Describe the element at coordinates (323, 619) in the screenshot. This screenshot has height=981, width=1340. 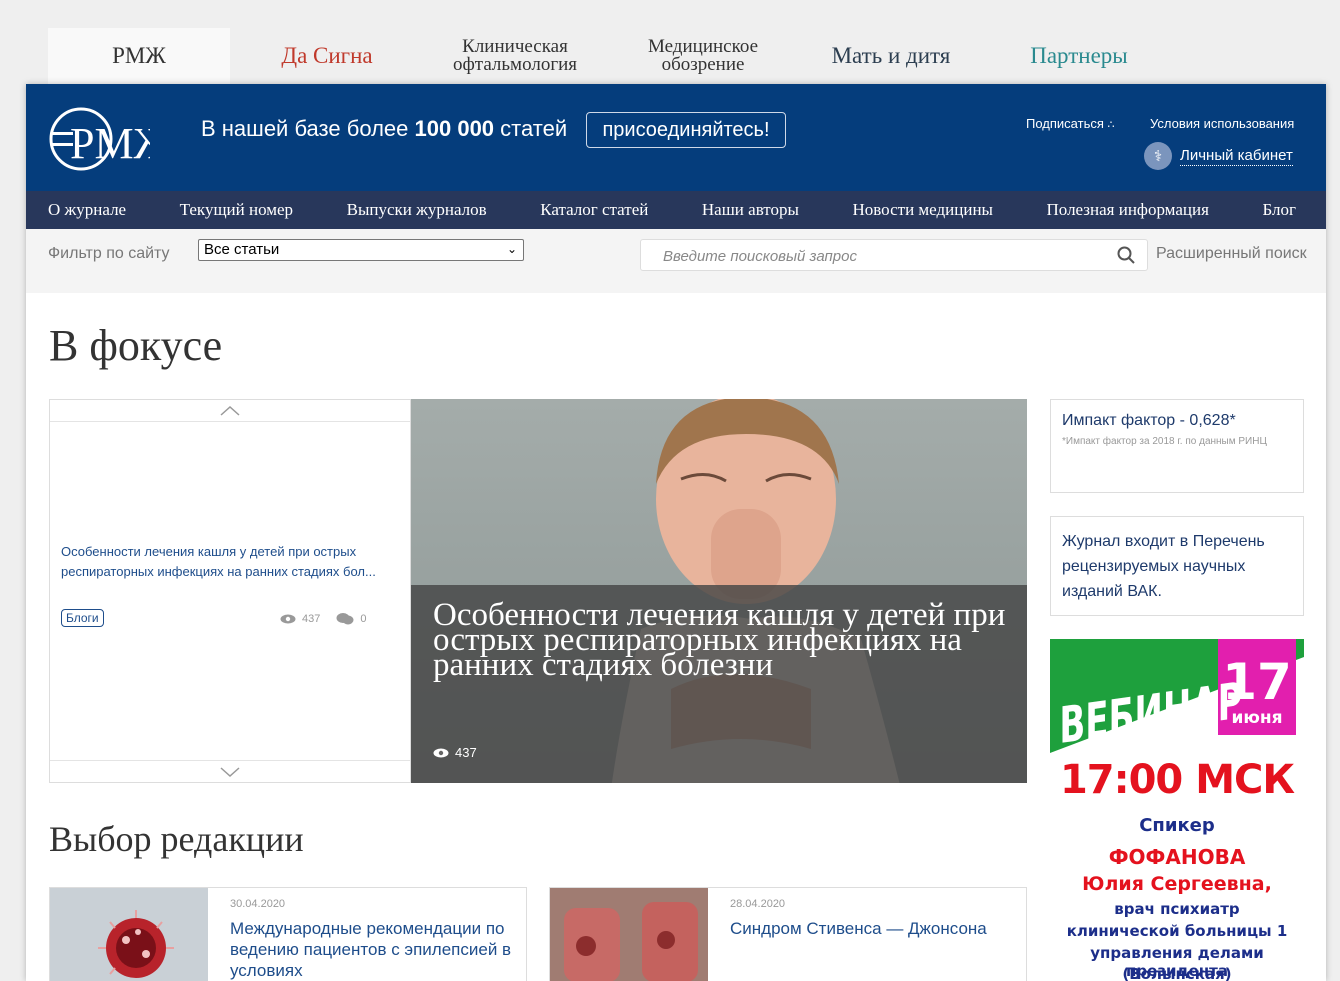
I see `slider-item-stats: 437 0` at that location.